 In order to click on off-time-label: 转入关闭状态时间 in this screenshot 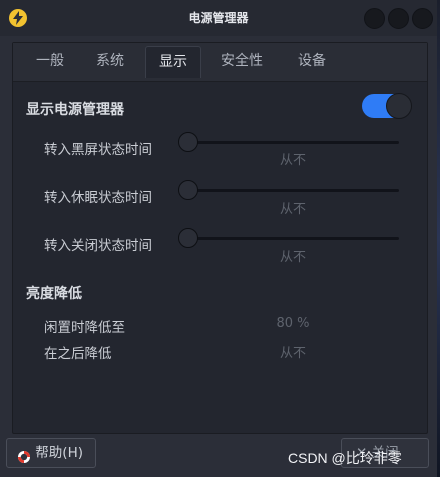, I will do `click(98, 246)`.